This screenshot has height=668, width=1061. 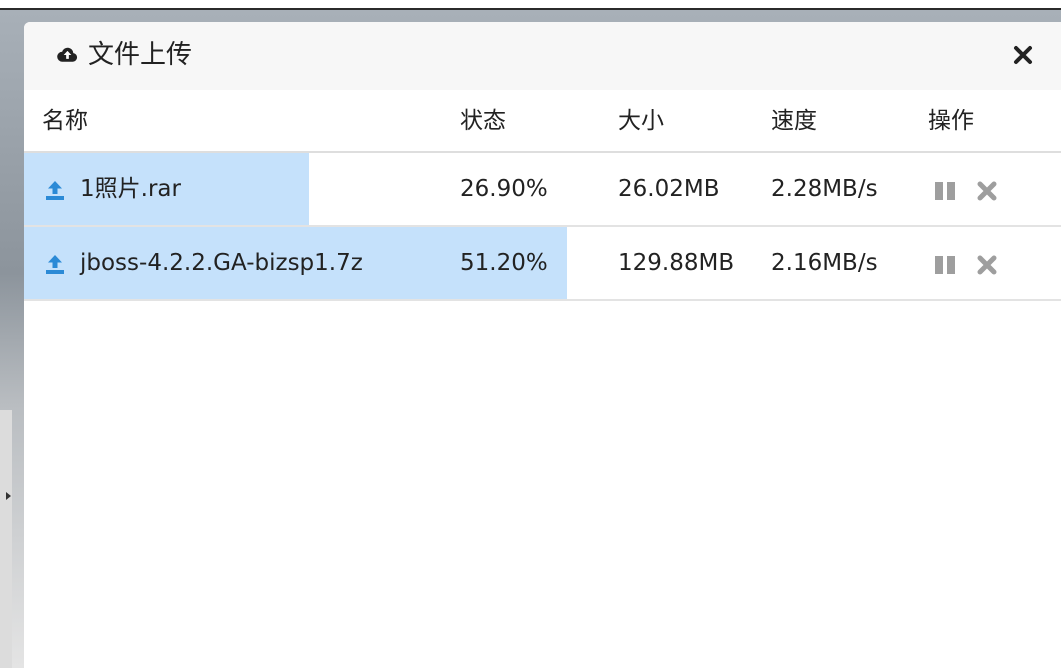 I want to click on file-name: 1照片.rar, so click(x=130, y=189).